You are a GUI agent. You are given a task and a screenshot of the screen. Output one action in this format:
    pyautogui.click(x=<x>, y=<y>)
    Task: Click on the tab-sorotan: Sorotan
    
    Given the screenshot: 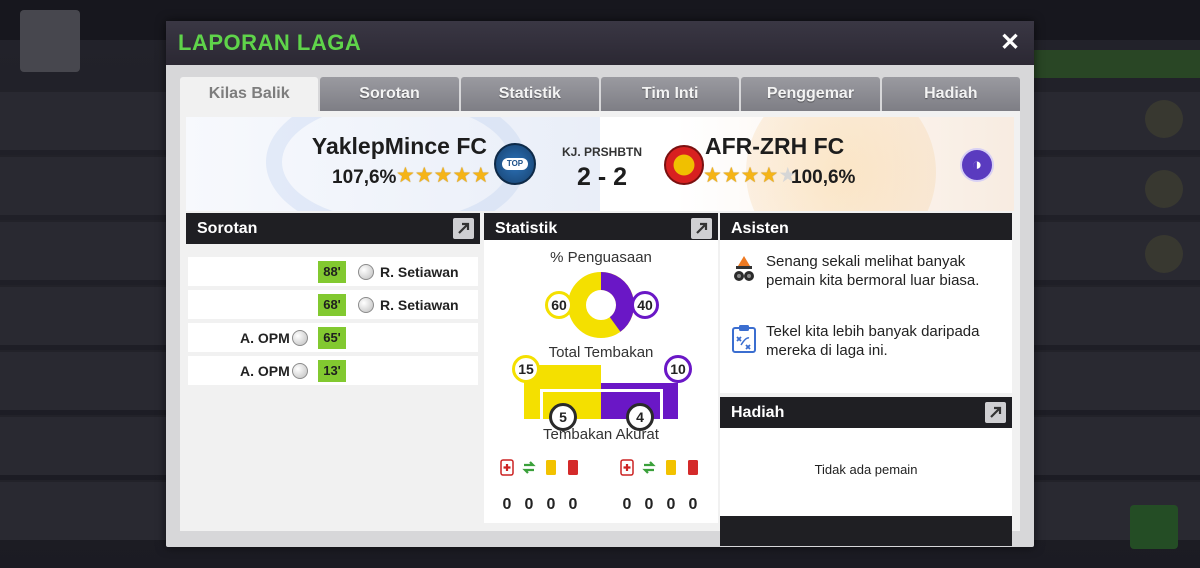 What is the action you would take?
    pyautogui.click(x=389, y=94)
    